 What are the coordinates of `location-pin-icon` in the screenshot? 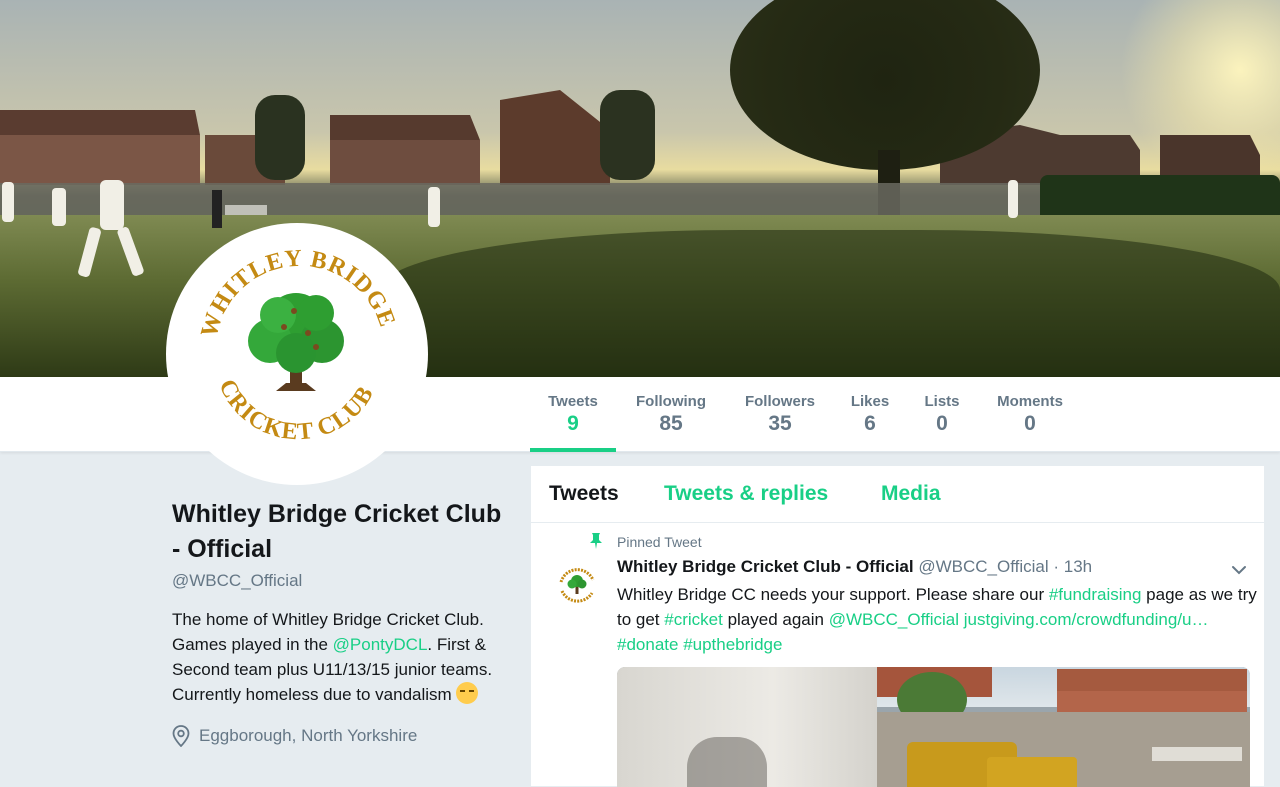 It's located at (181, 736).